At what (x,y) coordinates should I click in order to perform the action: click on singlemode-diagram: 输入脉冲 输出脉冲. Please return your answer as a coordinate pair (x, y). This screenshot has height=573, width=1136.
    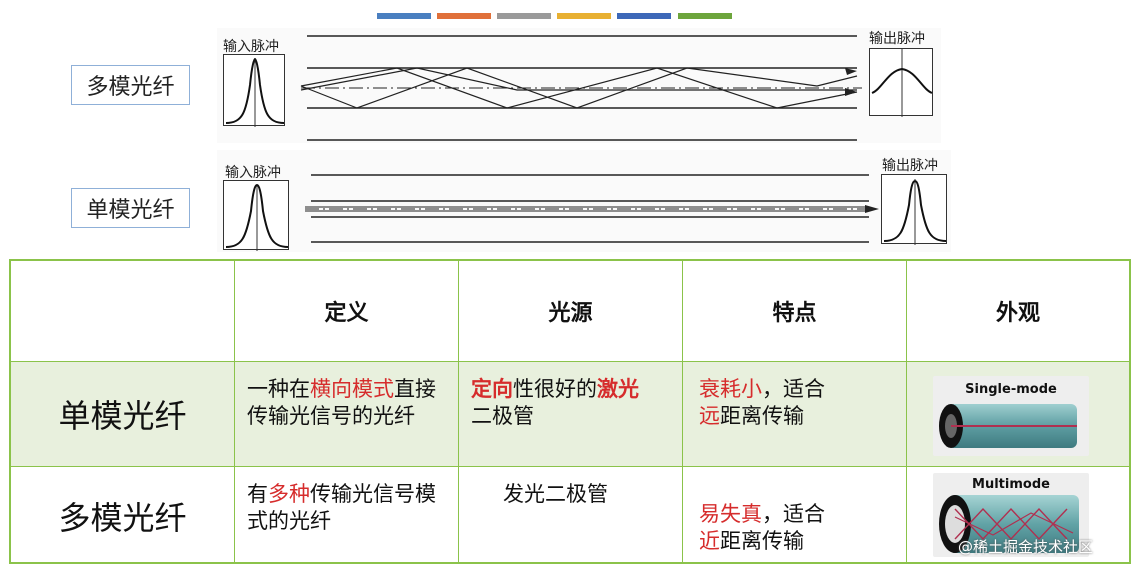
    Looking at the image, I should click on (584, 201).